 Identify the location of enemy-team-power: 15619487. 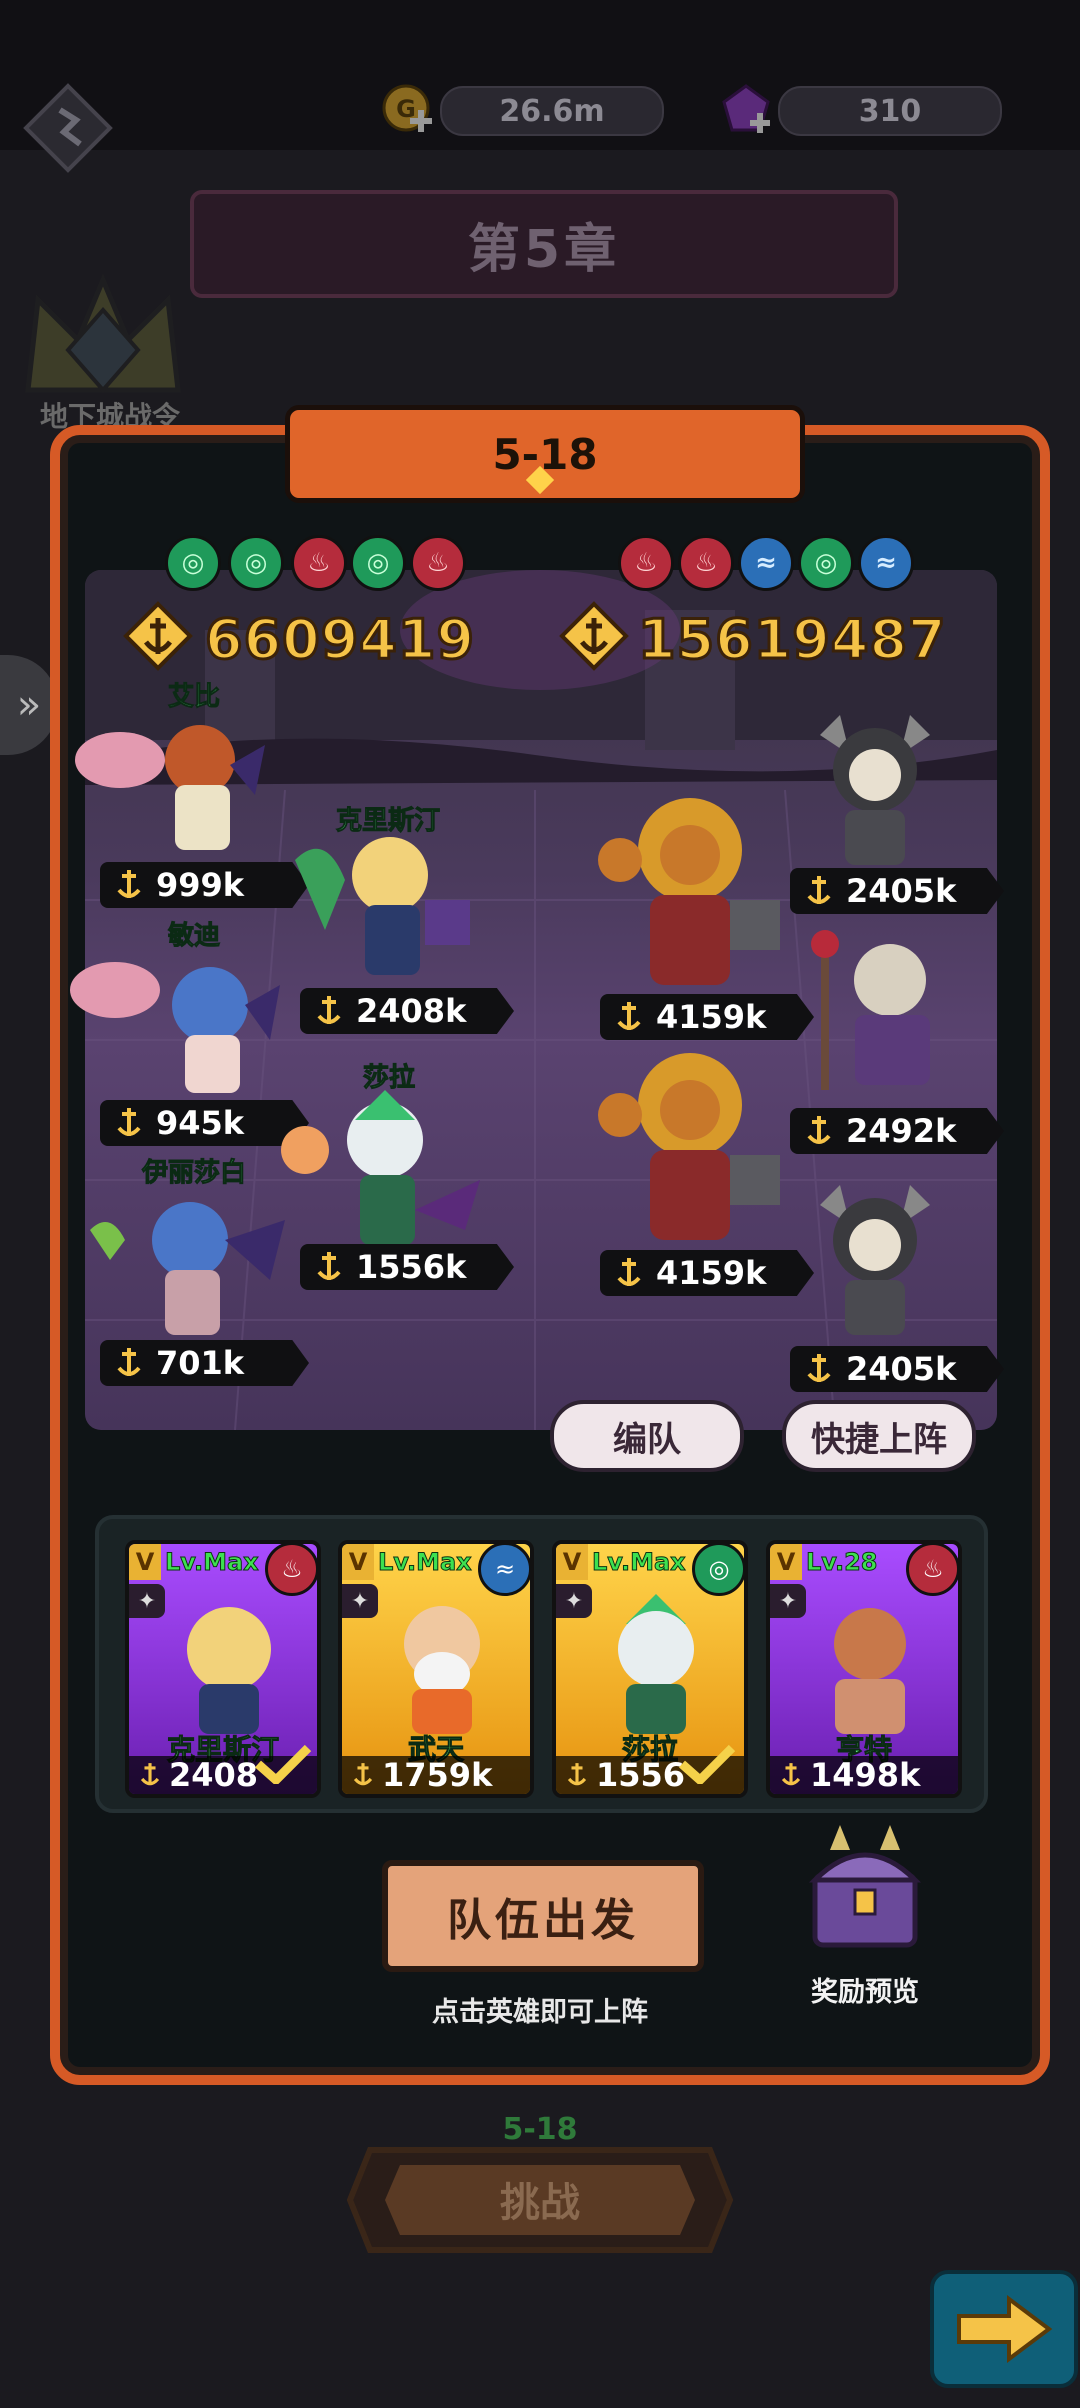
(792, 640).